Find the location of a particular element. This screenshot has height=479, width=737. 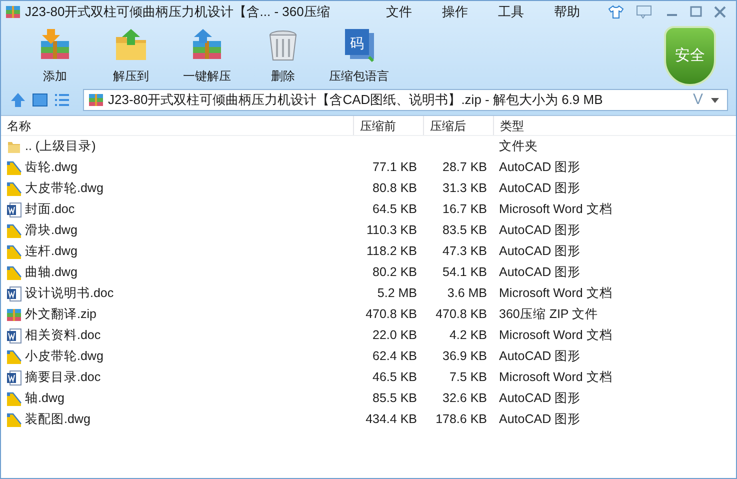

feedback-icon is located at coordinates (644, 12).